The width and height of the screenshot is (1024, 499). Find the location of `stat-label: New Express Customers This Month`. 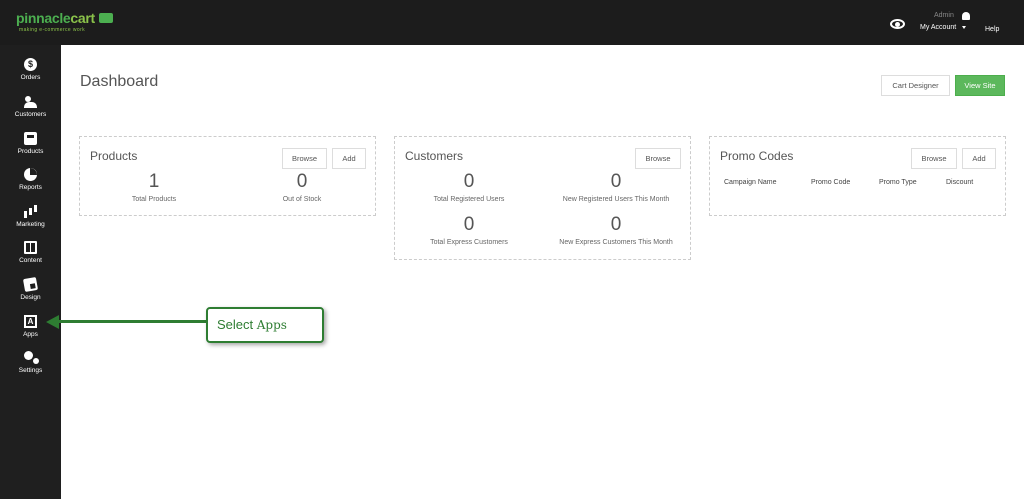

stat-label: New Express Customers This Month is located at coordinates (616, 242).